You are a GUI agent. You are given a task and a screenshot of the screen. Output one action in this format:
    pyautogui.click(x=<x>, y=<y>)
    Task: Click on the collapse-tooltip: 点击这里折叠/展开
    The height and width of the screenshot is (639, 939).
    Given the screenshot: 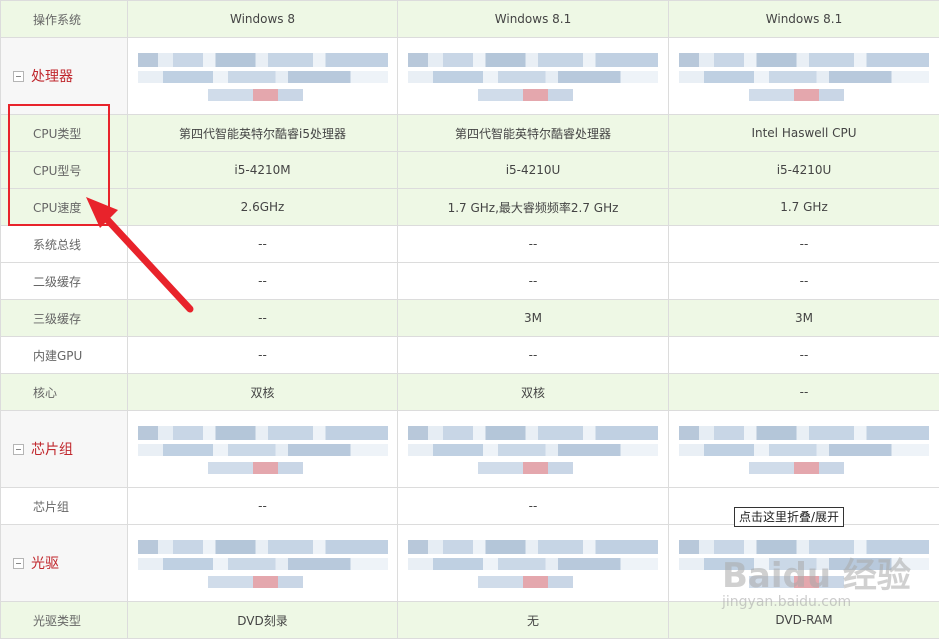 What is the action you would take?
    pyautogui.click(x=789, y=517)
    